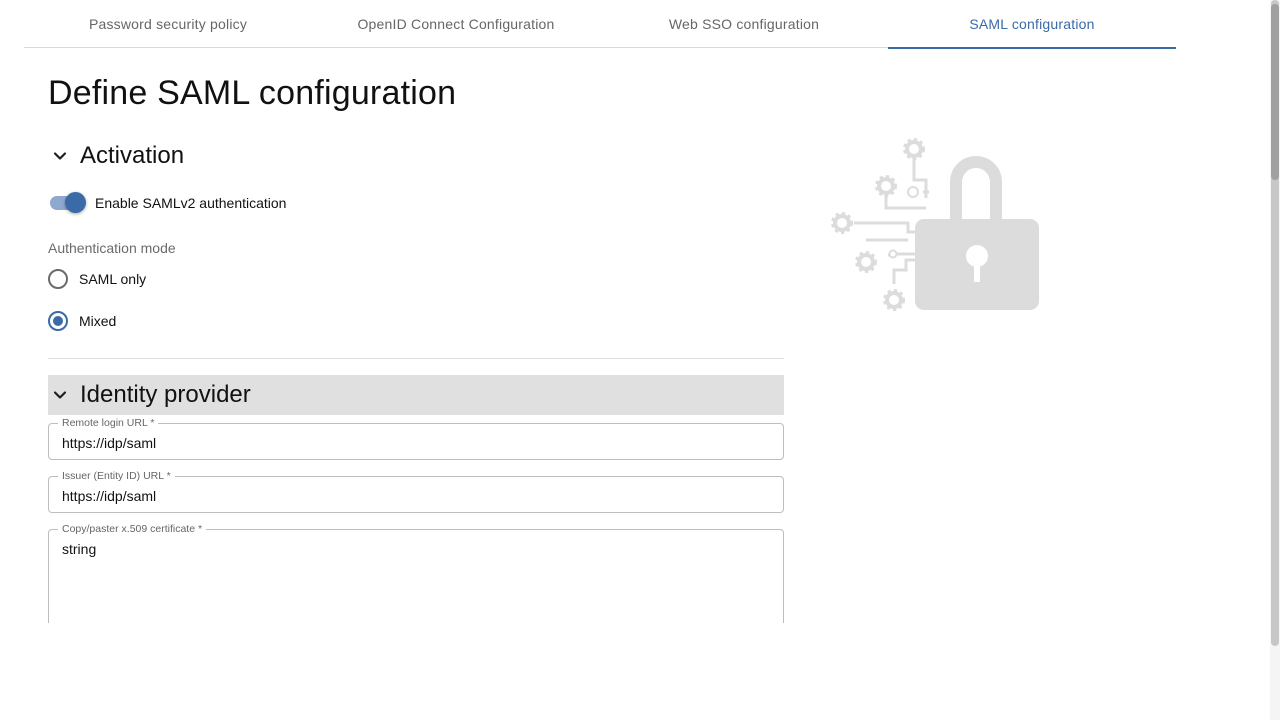  What do you see at coordinates (109, 443) in the screenshot?
I see `remote-login-url-value: https://idp/saml` at bounding box center [109, 443].